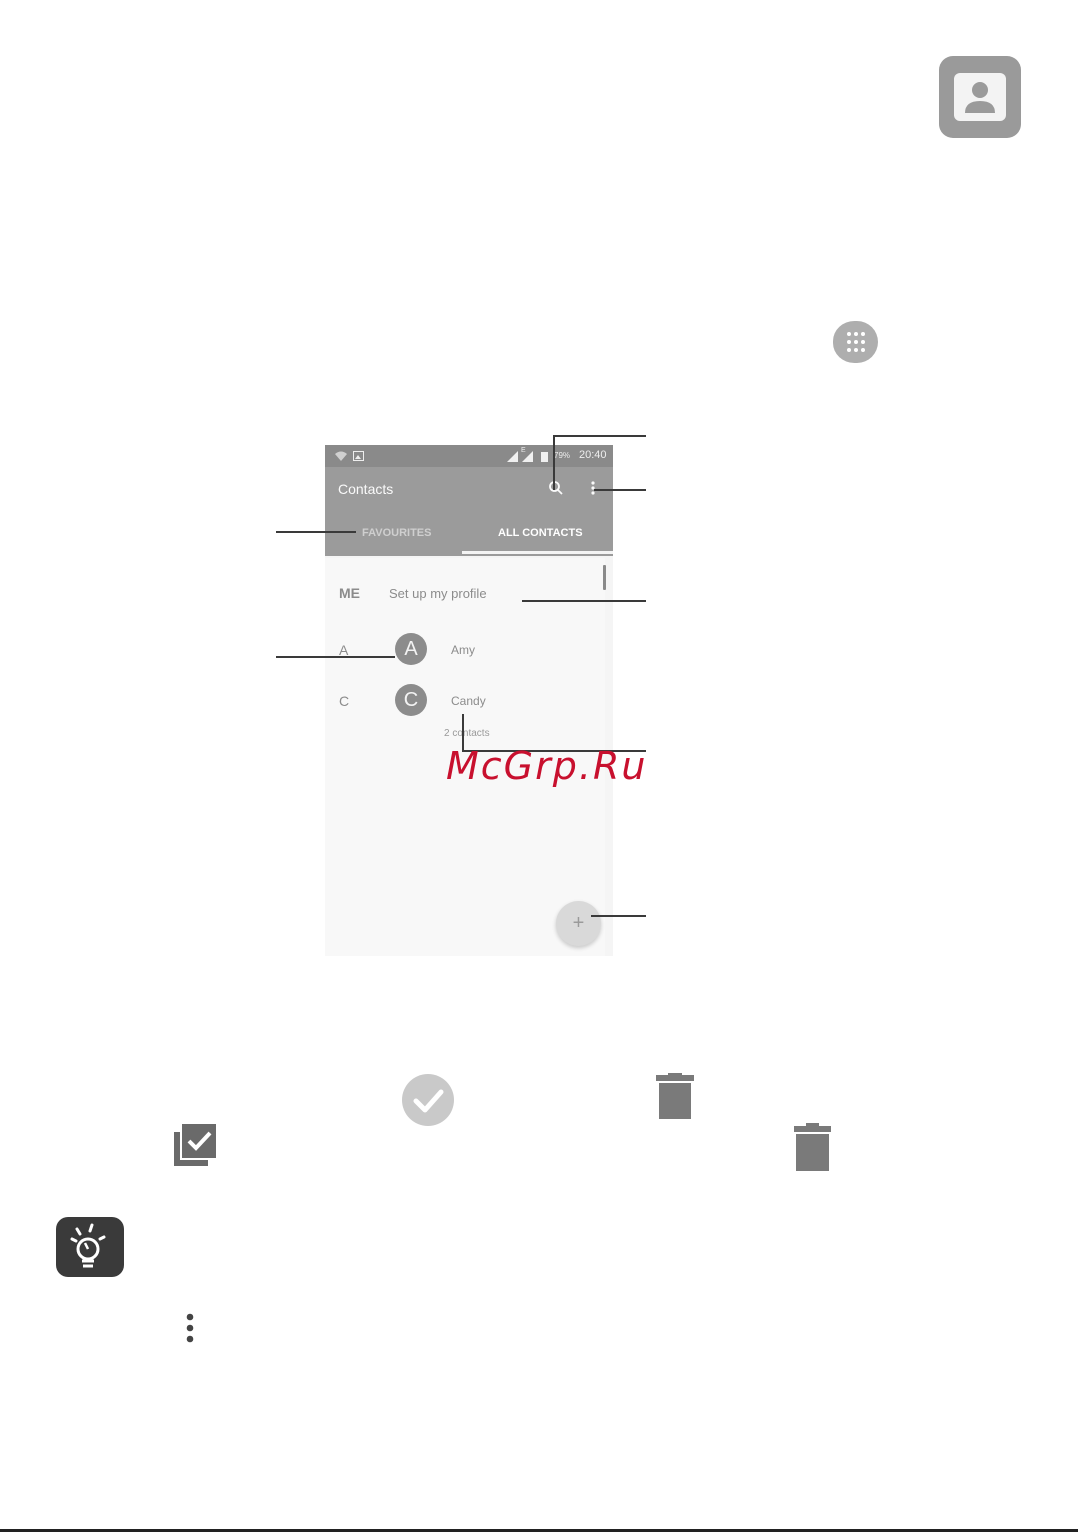 The image size is (1078, 1532). What do you see at coordinates (411, 700) in the screenshot?
I see `avatar: C` at bounding box center [411, 700].